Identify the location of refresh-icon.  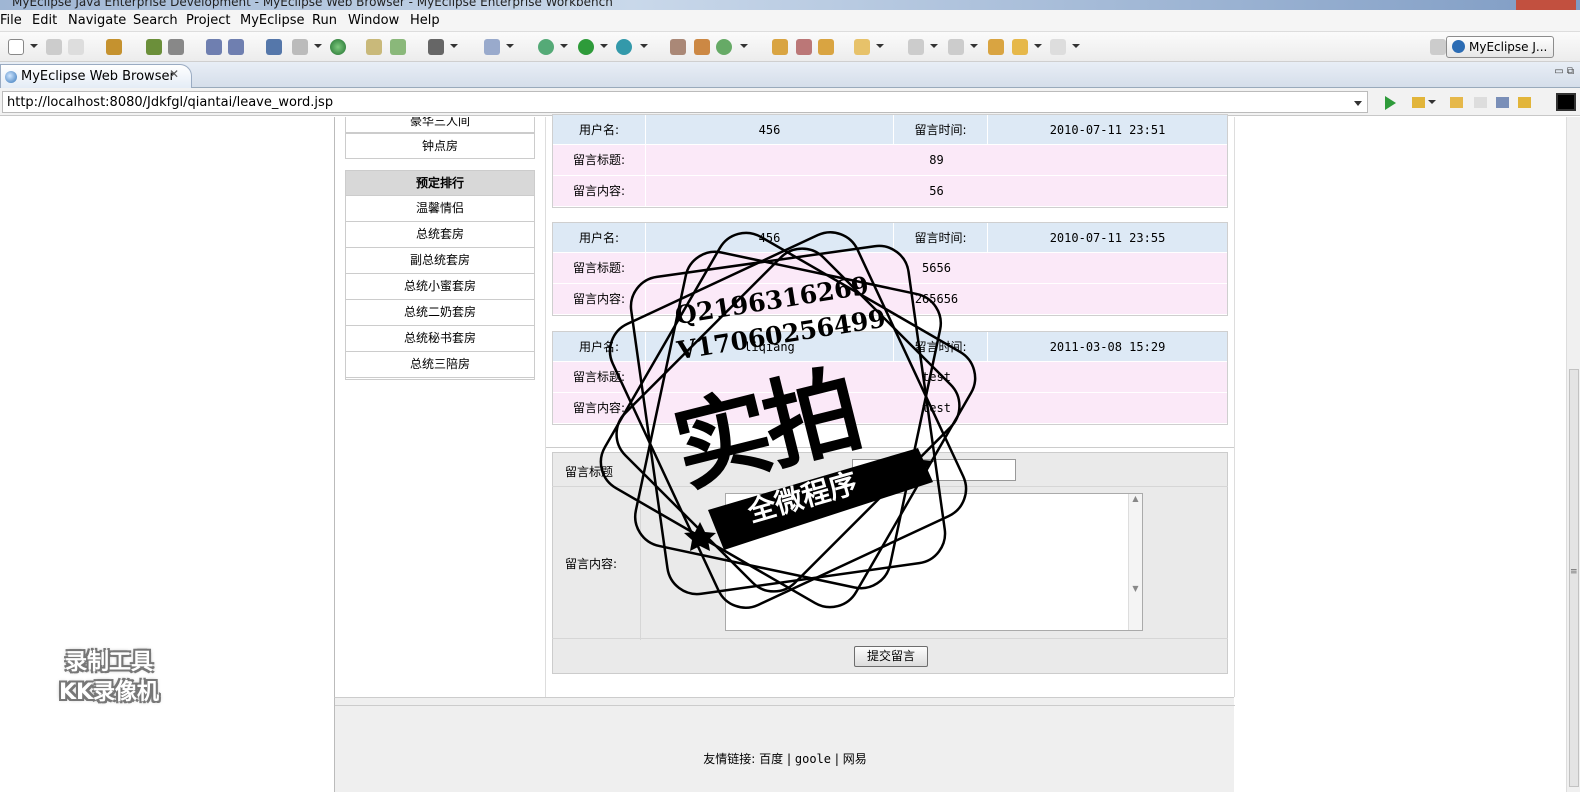
(398, 47).